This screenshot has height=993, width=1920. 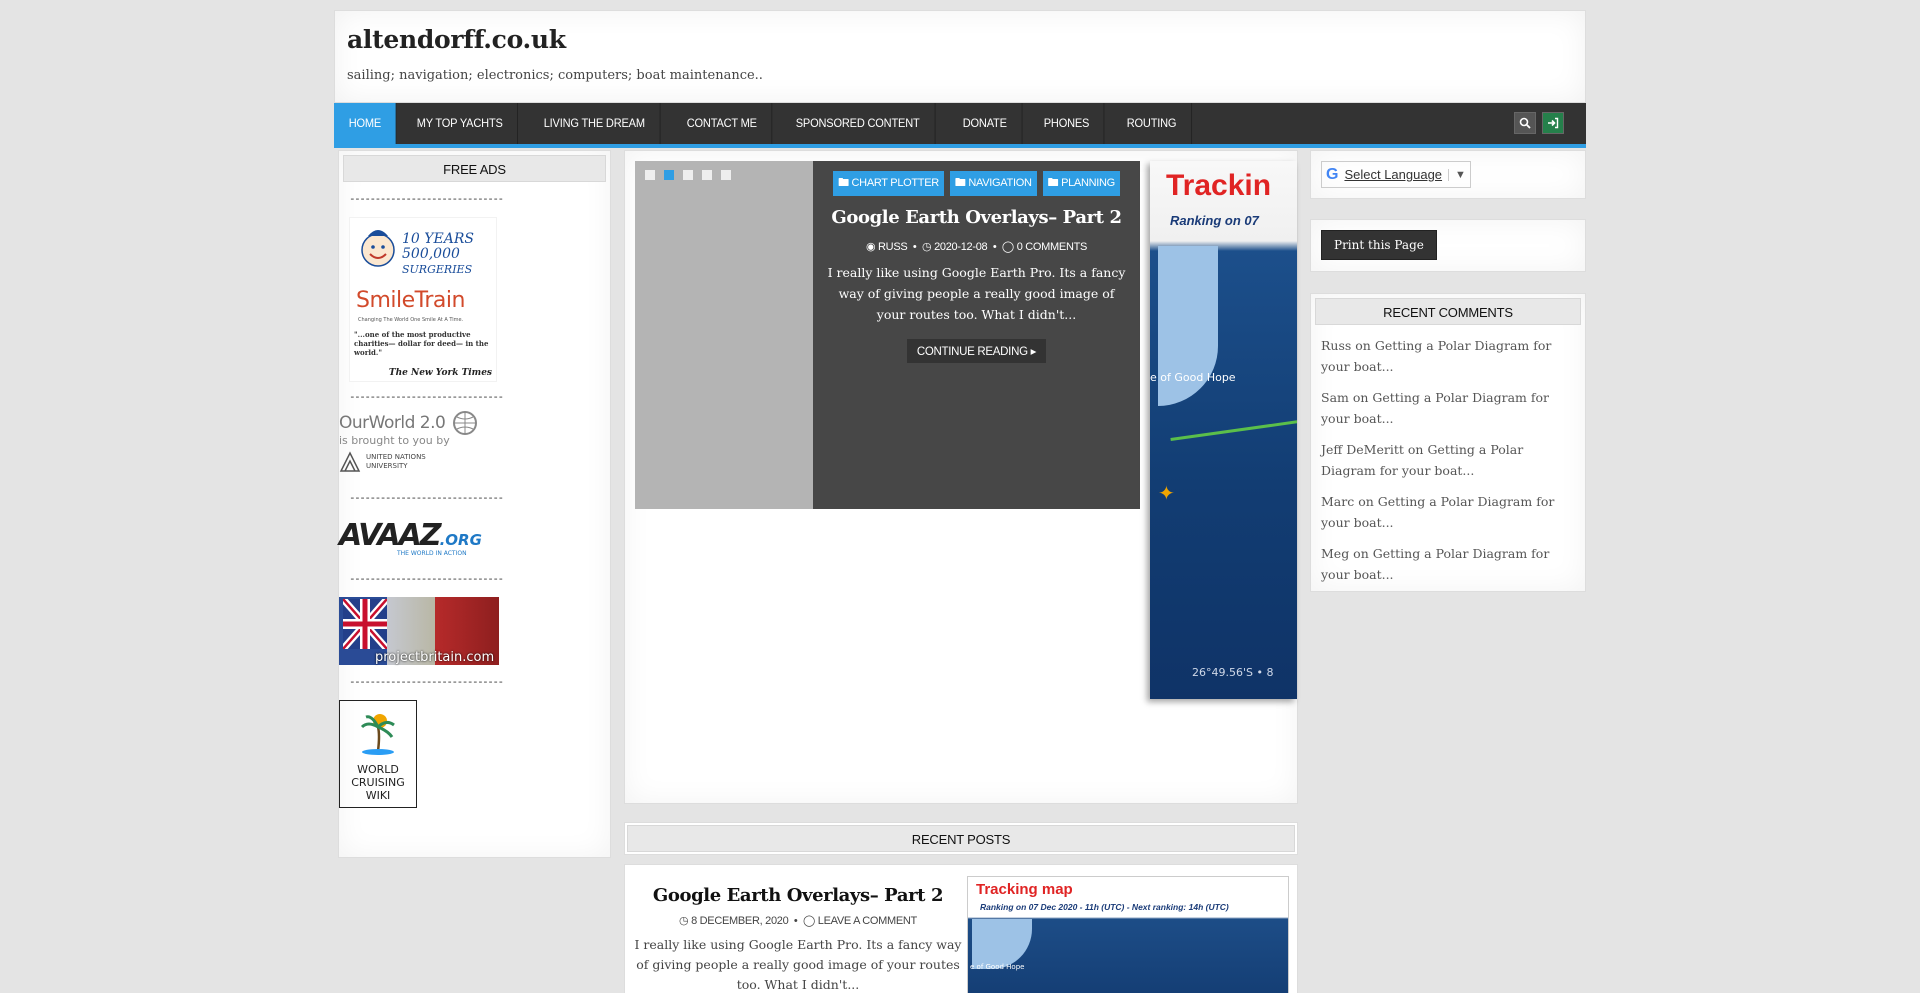 I want to click on nav-item-my-top-yachts: My Top Yachts, so click(x=460, y=123).